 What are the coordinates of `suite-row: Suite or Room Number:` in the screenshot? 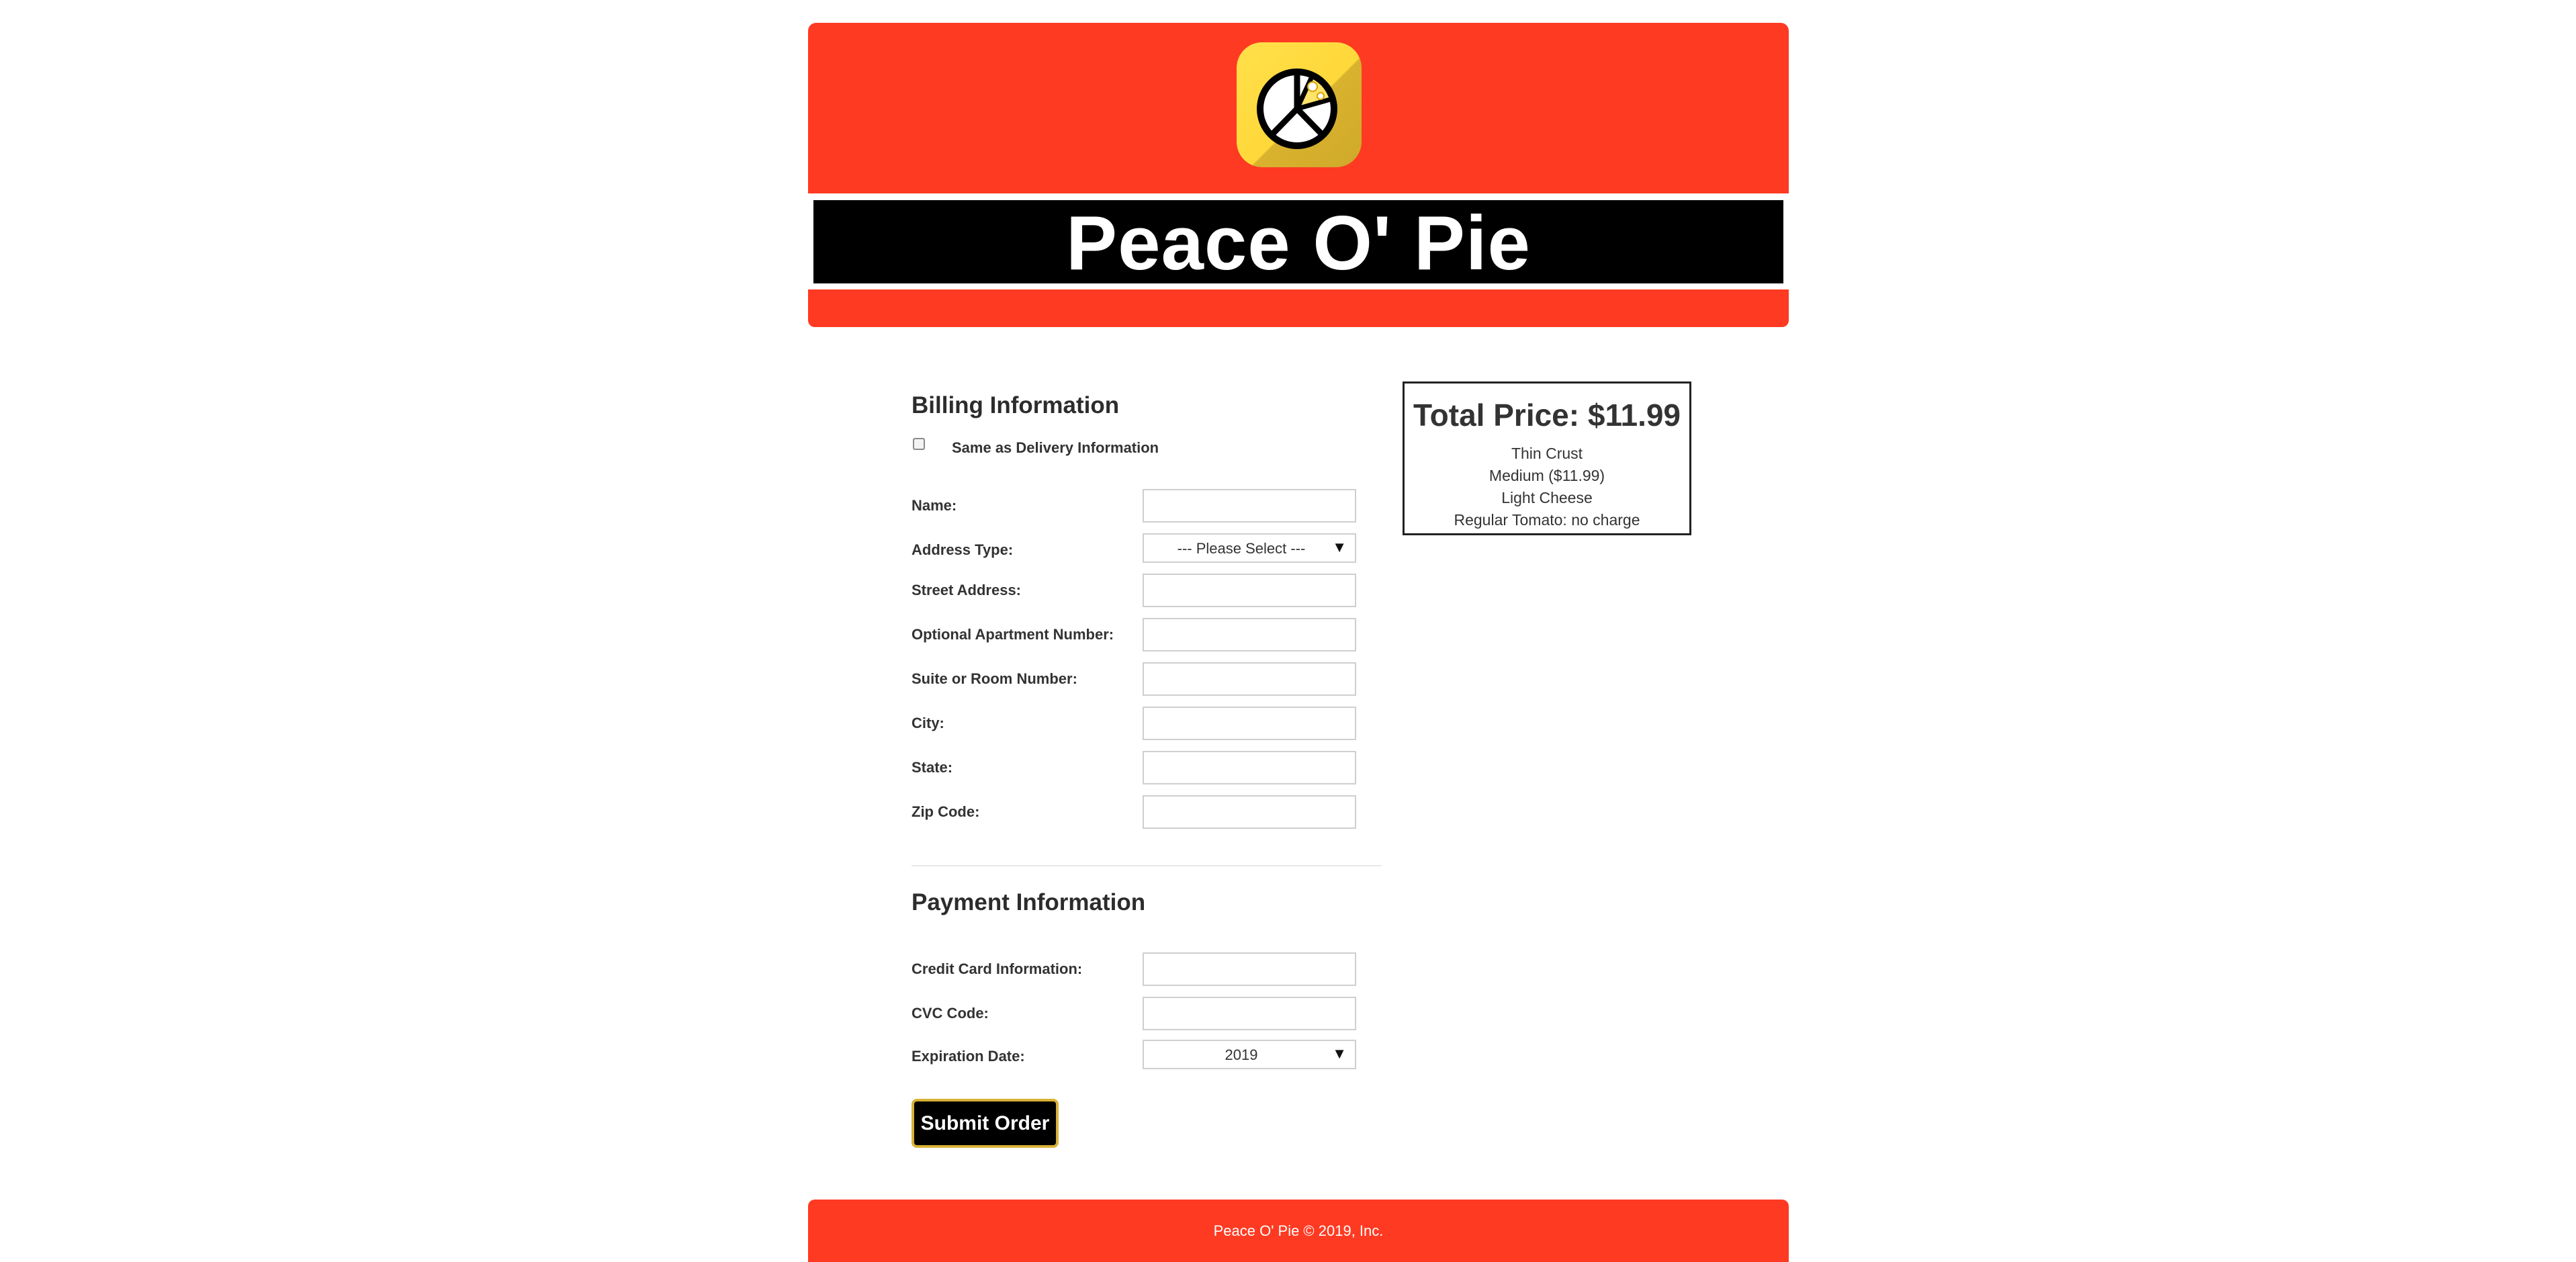 It's located at (1147, 679).